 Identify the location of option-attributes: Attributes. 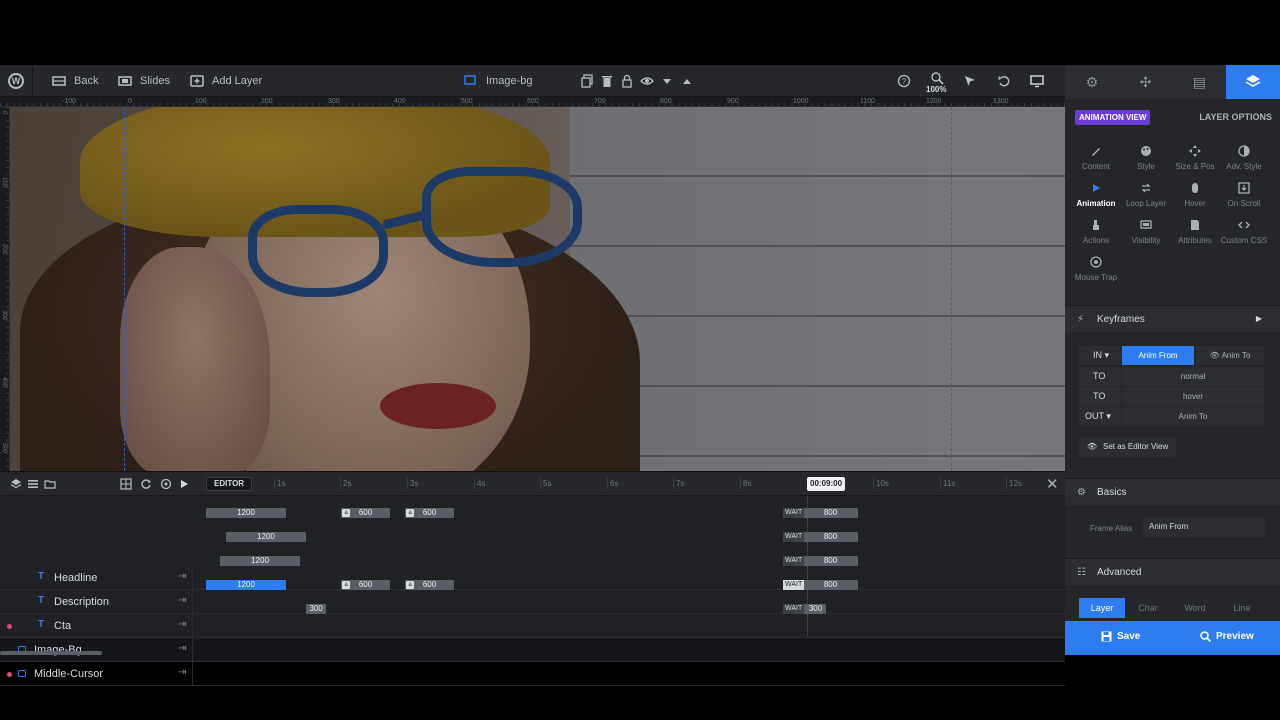
(1195, 232).